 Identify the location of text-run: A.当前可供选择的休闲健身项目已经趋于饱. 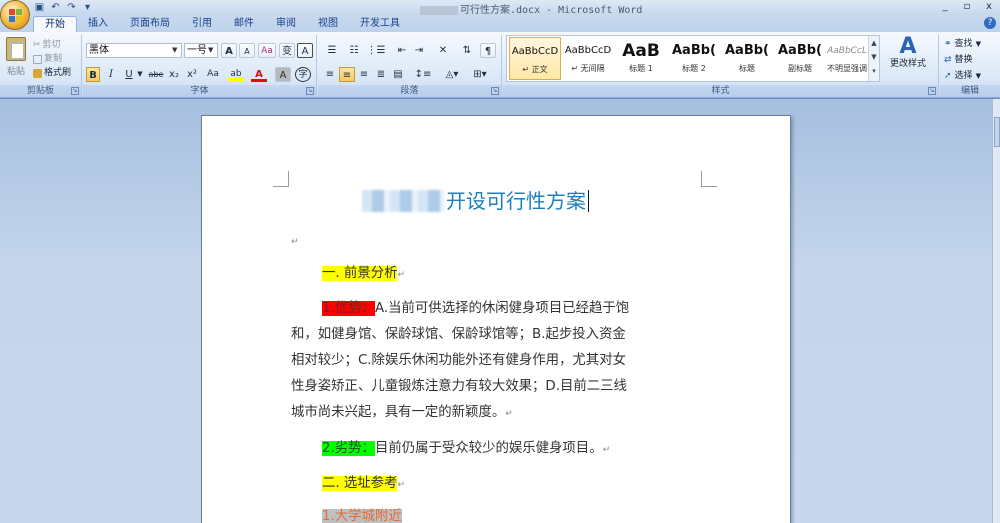
(502, 308).